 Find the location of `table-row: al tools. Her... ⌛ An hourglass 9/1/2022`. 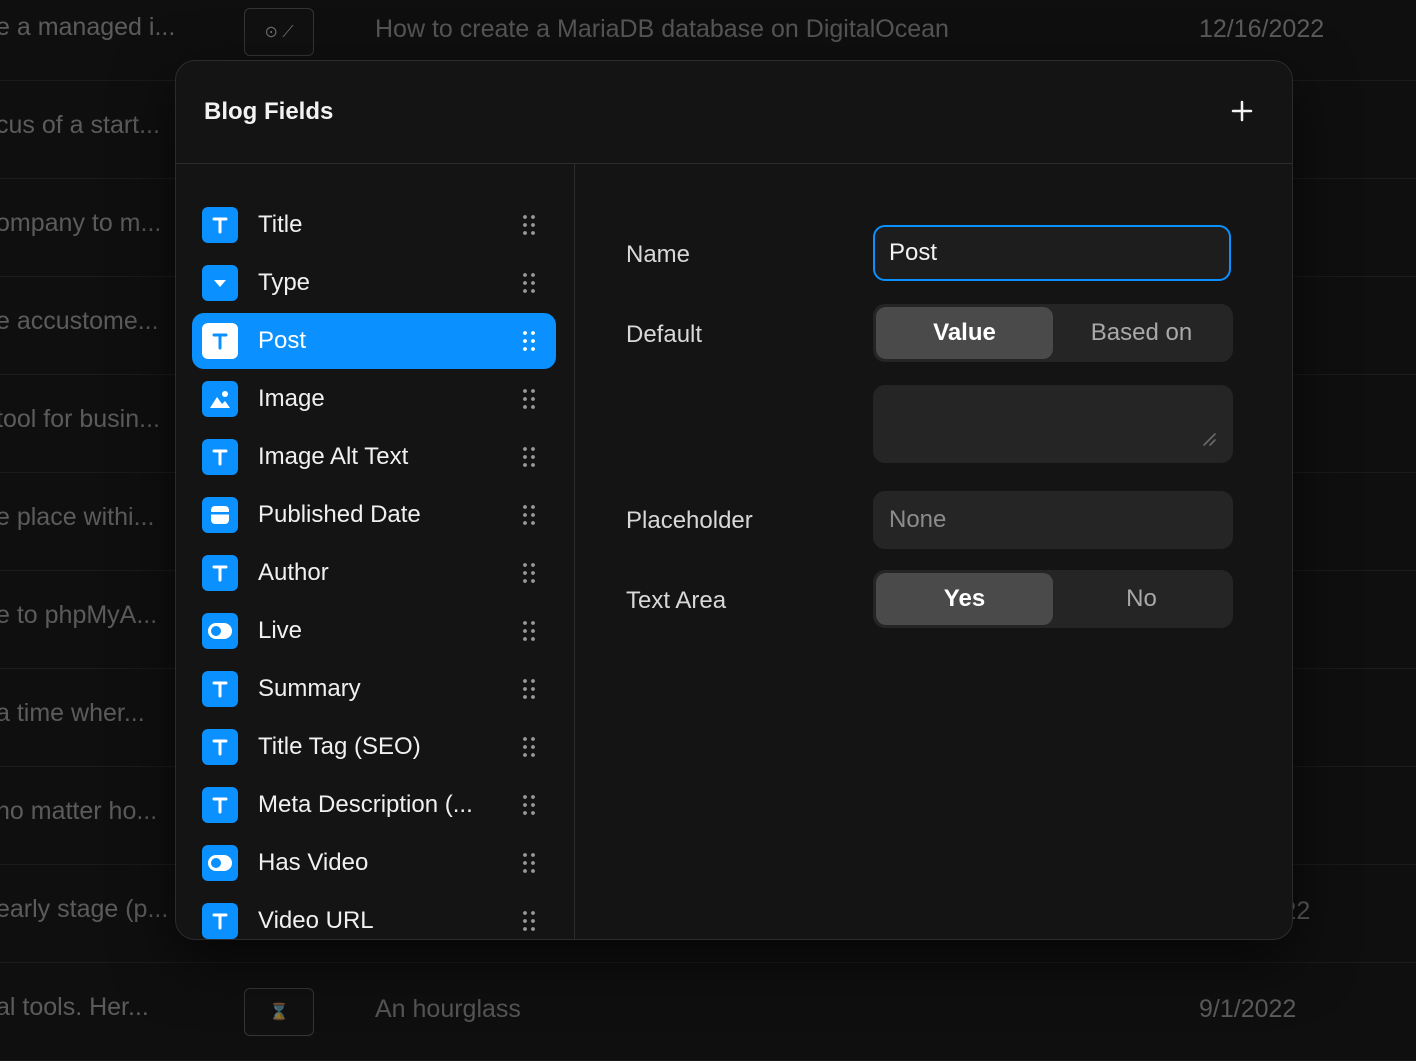

table-row: al tools. Her... ⌛ An hourglass 9/1/2022 is located at coordinates (708, 1011).